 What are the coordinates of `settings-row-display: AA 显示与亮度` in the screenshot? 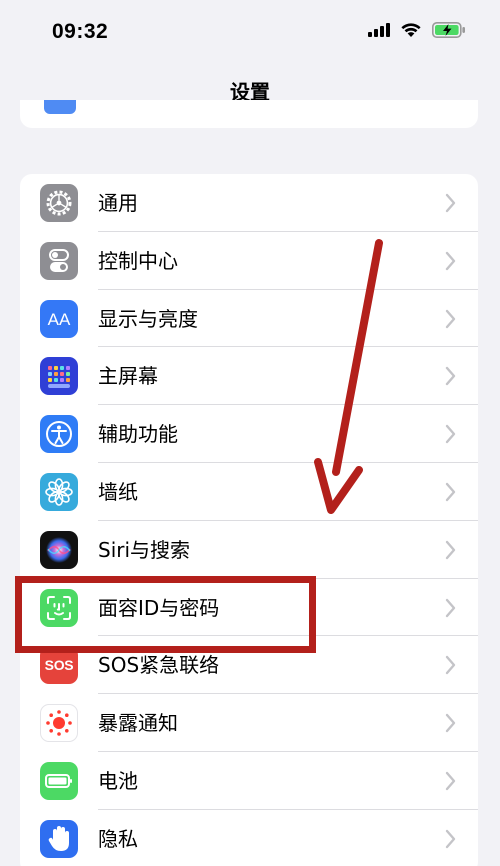 It's located at (249, 319).